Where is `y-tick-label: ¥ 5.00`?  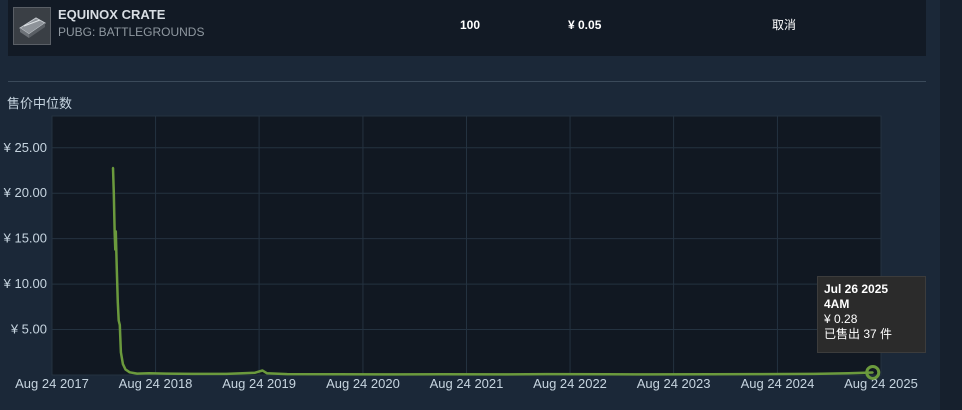 y-tick-label: ¥ 5.00 is located at coordinates (28, 329).